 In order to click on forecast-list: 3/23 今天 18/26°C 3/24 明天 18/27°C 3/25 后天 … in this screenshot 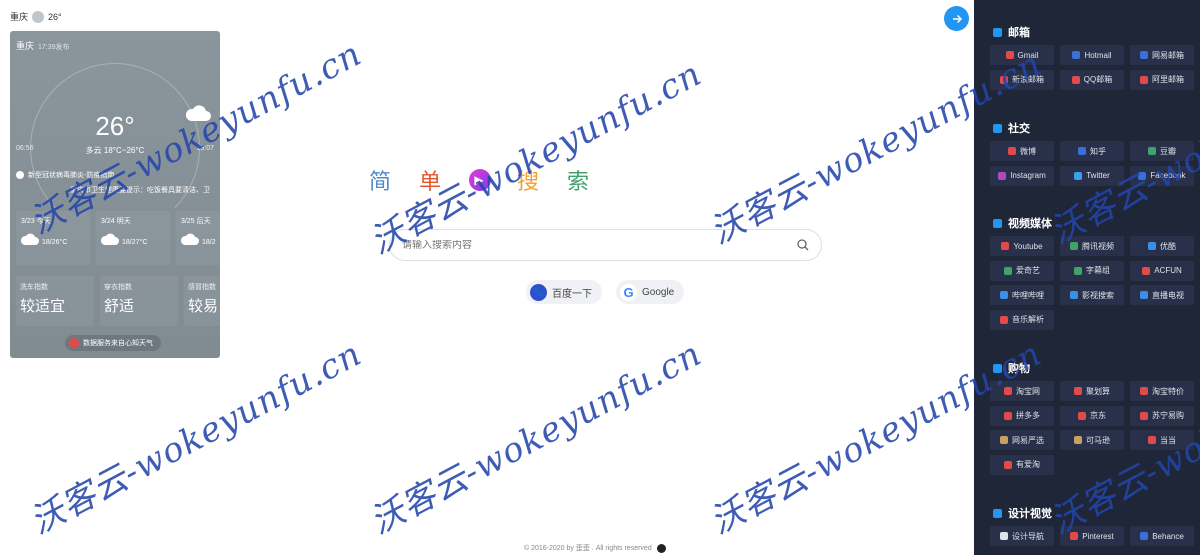, I will do `click(118, 238)`.